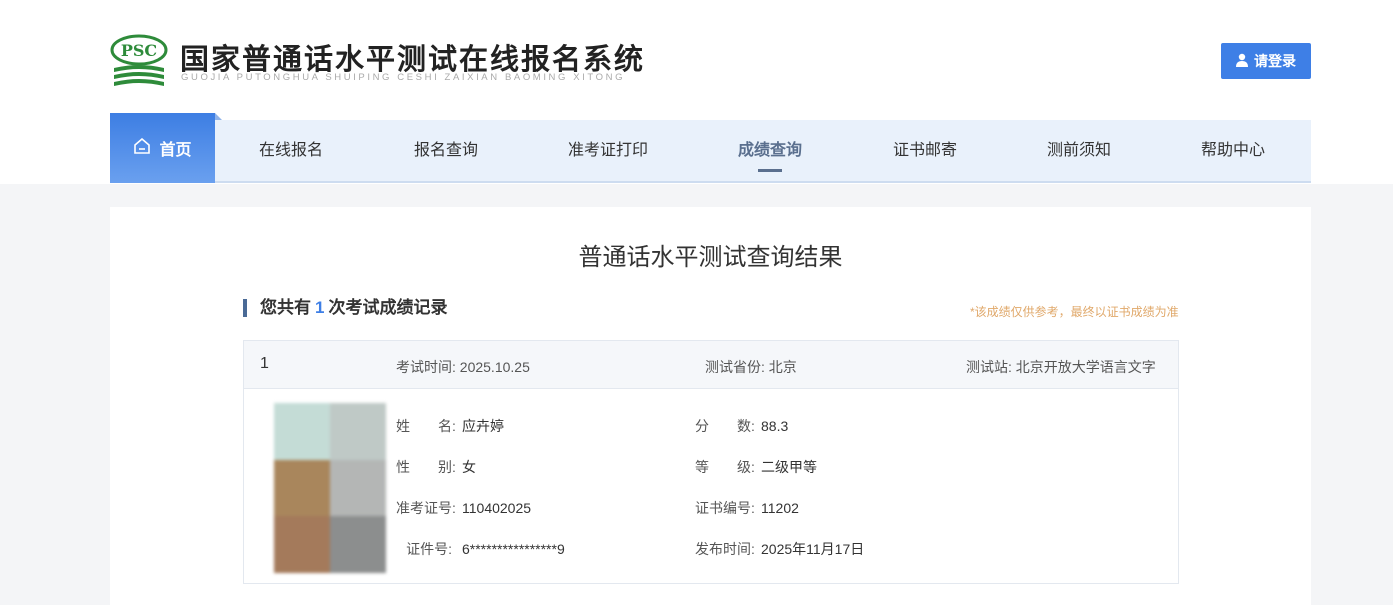 The height and width of the screenshot is (605, 1393). I want to click on id-field: 证件号: 6****************9, so click(480, 549).